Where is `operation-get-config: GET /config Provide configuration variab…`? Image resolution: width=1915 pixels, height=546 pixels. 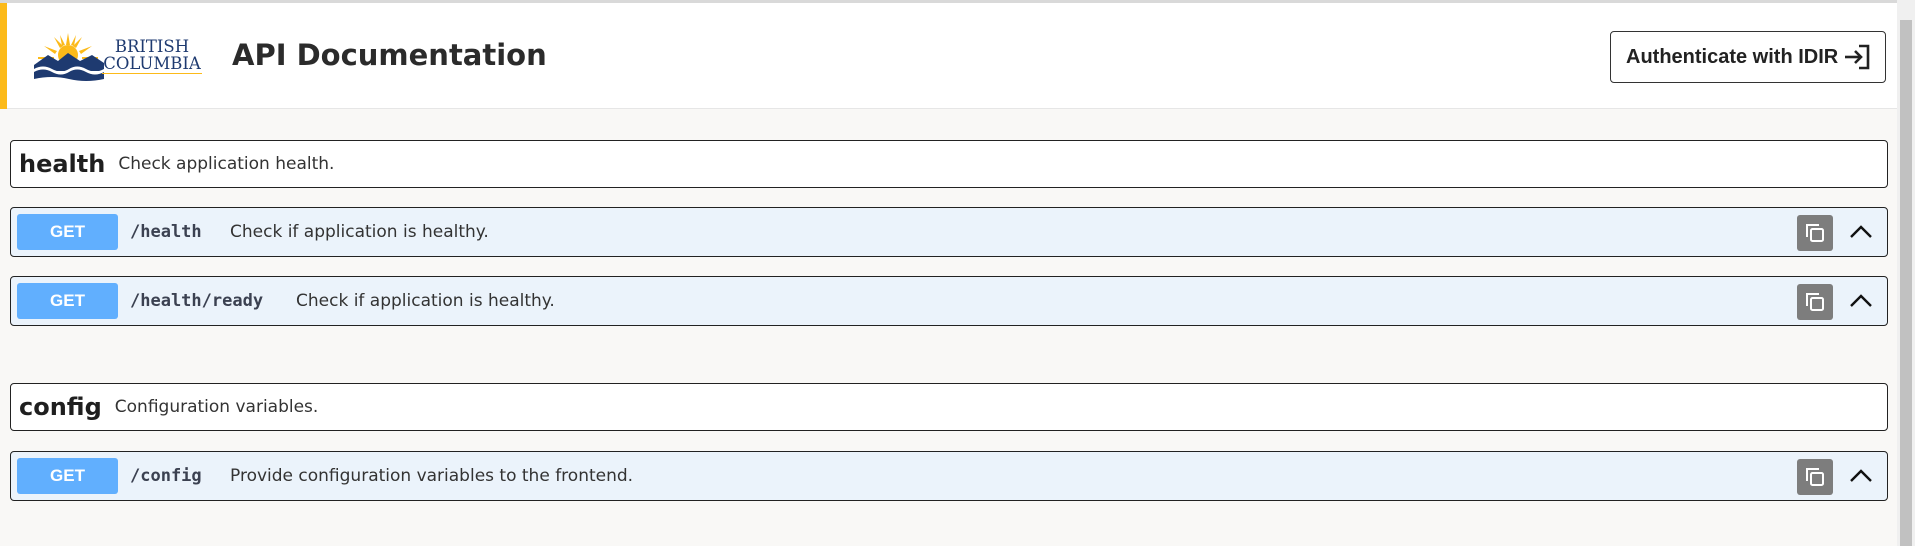 operation-get-config: GET /config Provide configuration variab… is located at coordinates (949, 476).